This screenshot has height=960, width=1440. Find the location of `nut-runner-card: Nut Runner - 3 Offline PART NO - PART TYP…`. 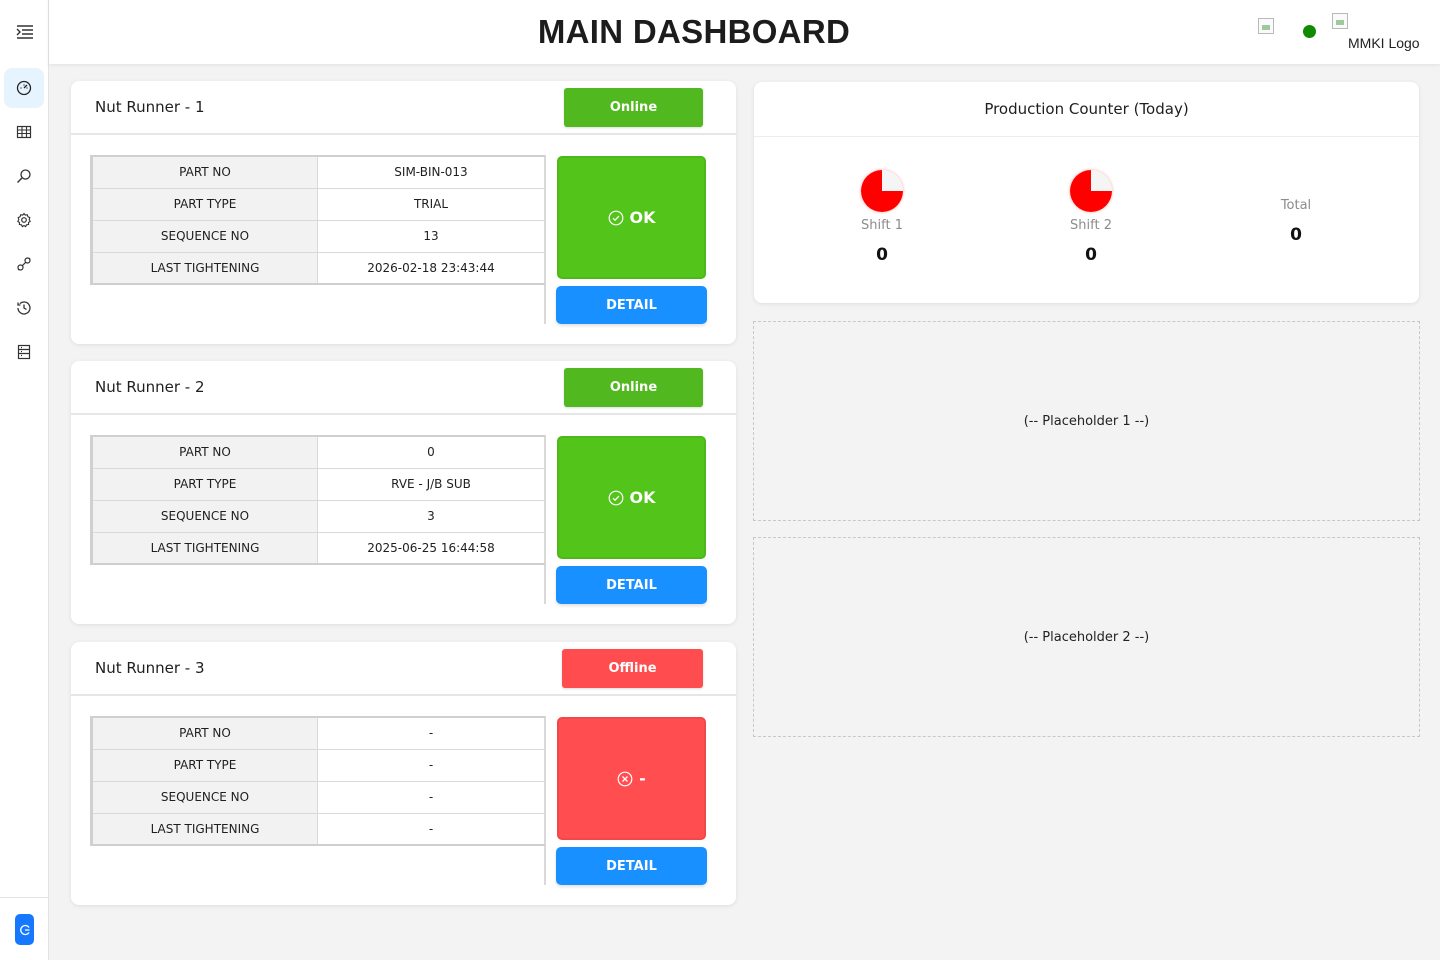

nut-runner-card: Nut Runner - 3 Offline PART NO - PART TYP… is located at coordinates (403, 773).